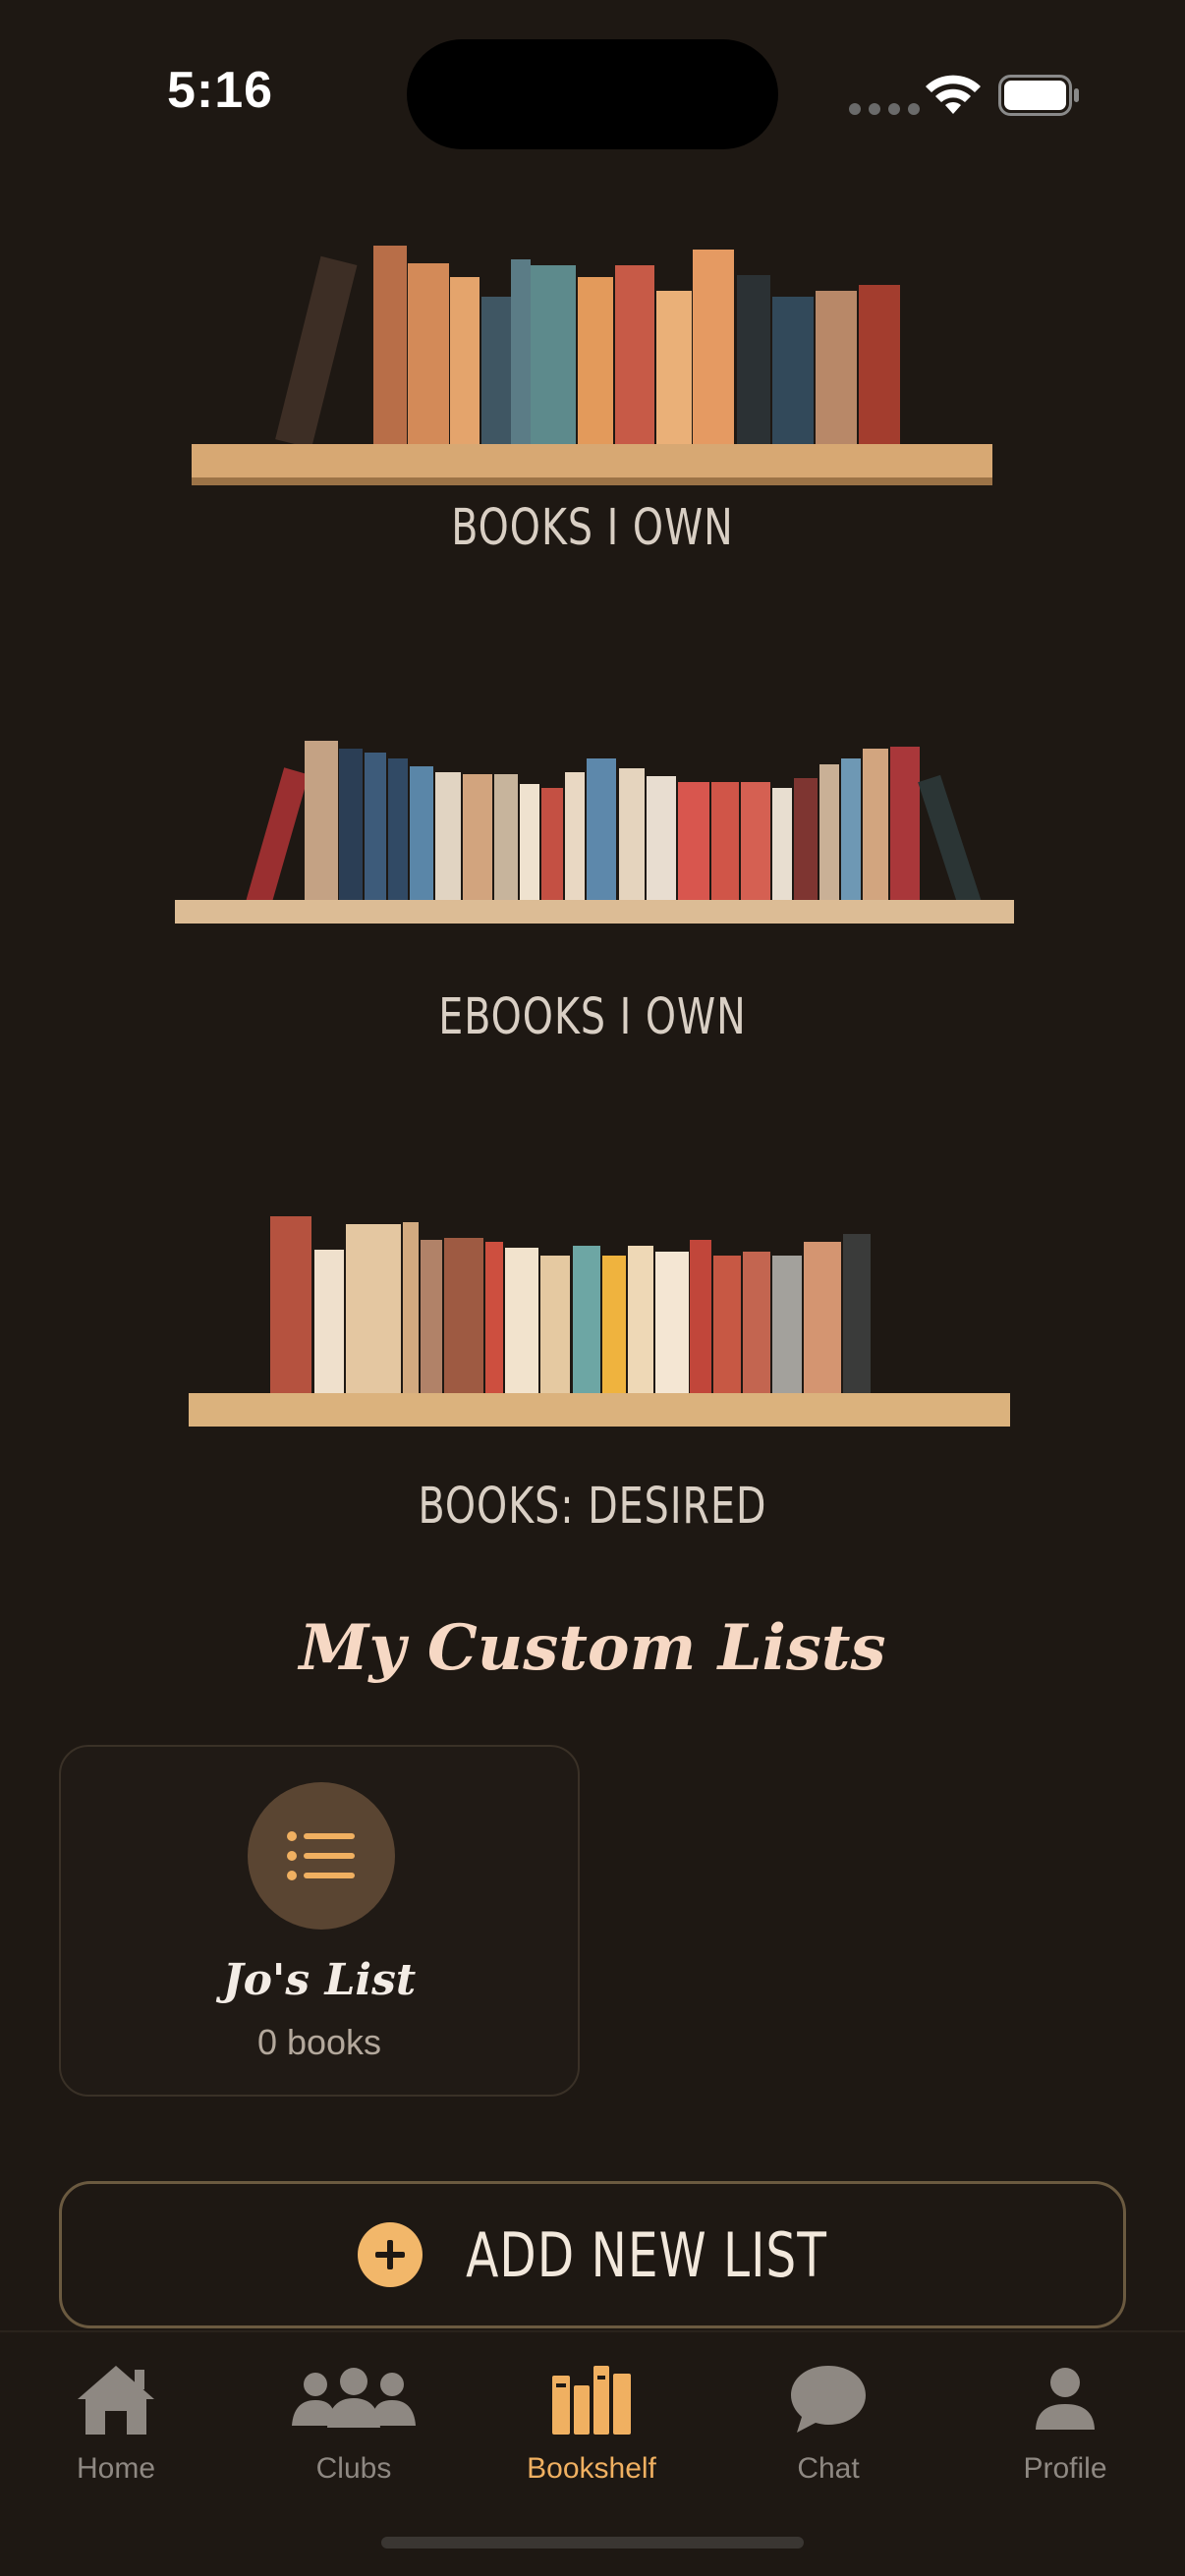 This screenshot has width=1185, height=2576. Describe the element at coordinates (592, 2468) in the screenshot. I see `tab-label: Bookshelf` at that location.